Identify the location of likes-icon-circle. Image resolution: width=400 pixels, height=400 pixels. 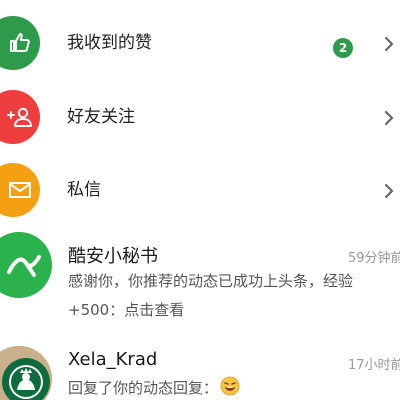
(20, 43).